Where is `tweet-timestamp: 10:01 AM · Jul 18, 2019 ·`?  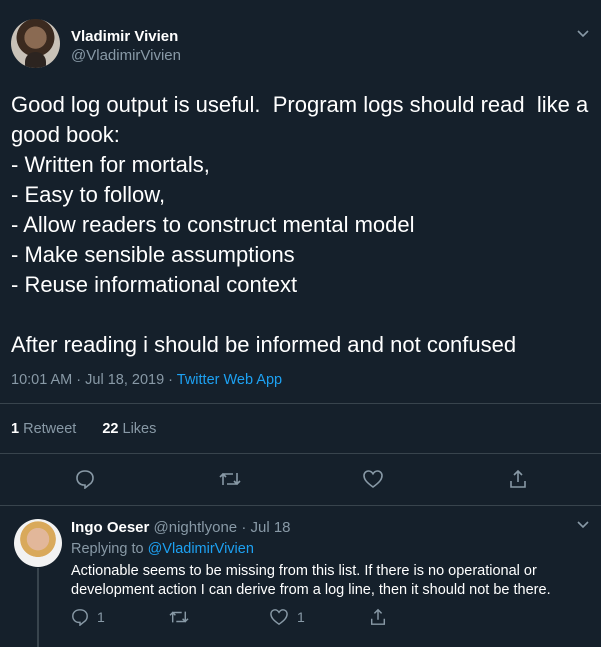 tweet-timestamp: 10:01 AM · Jul 18, 2019 · is located at coordinates (94, 380).